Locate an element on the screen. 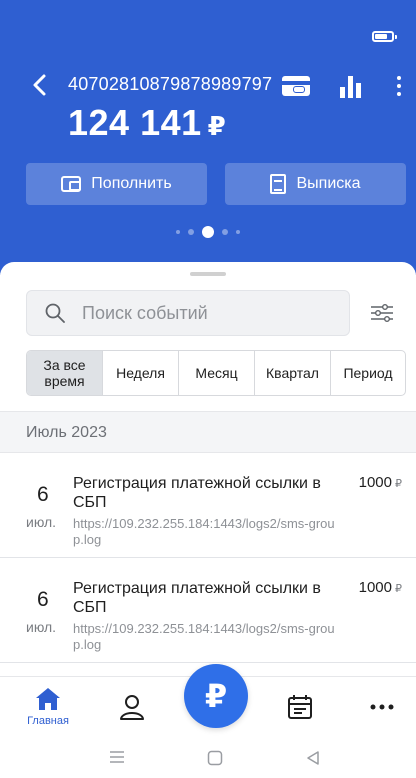 Image resolution: width=416 pixels, height=778 pixels. sheet-drag-handle is located at coordinates (208, 274).